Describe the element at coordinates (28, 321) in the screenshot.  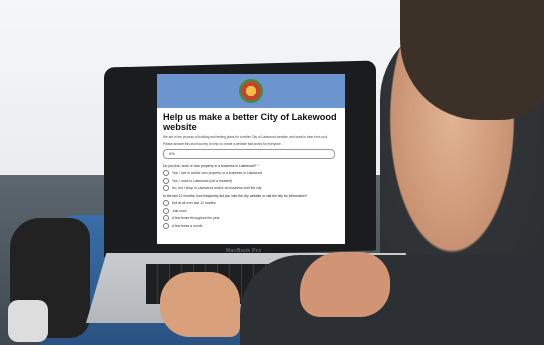
I see `shoe-sole` at that location.